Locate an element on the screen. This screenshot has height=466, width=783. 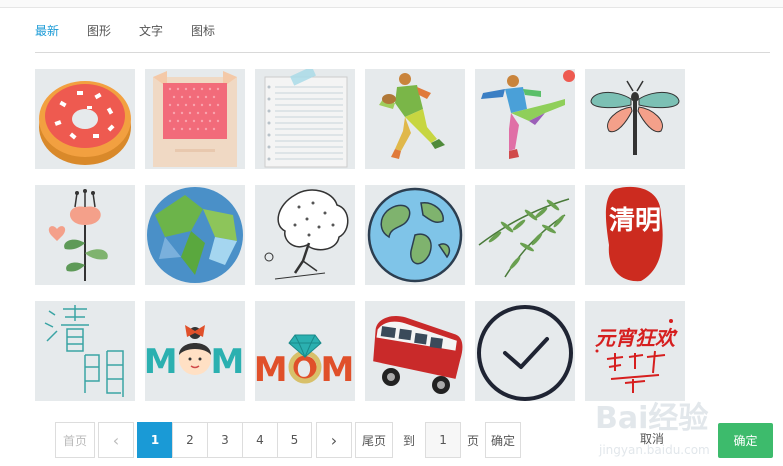
tile-notepaper is located at coordinates (305, 119).